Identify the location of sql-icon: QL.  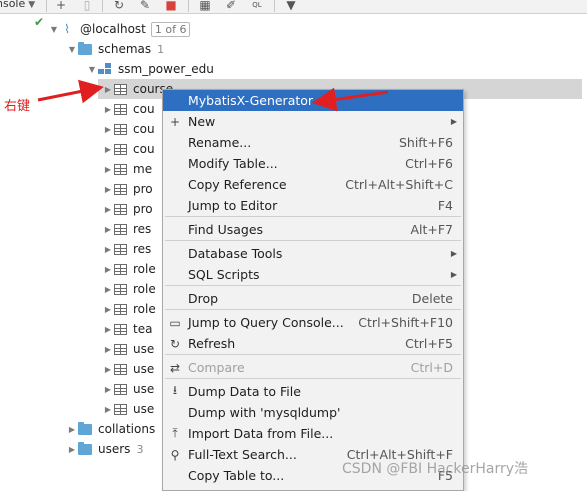
(257, 5).